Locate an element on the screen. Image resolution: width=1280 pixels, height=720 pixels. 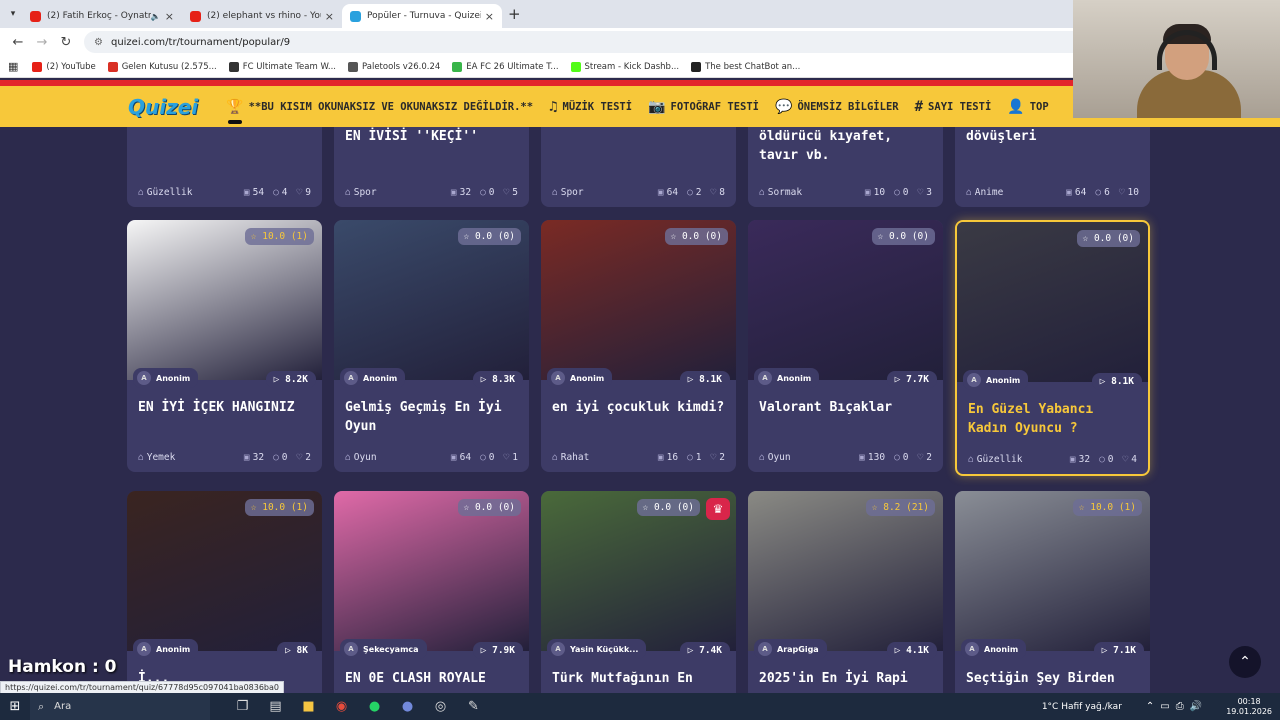
comment-count: ○ 2 is located at coordinates (694, 192).